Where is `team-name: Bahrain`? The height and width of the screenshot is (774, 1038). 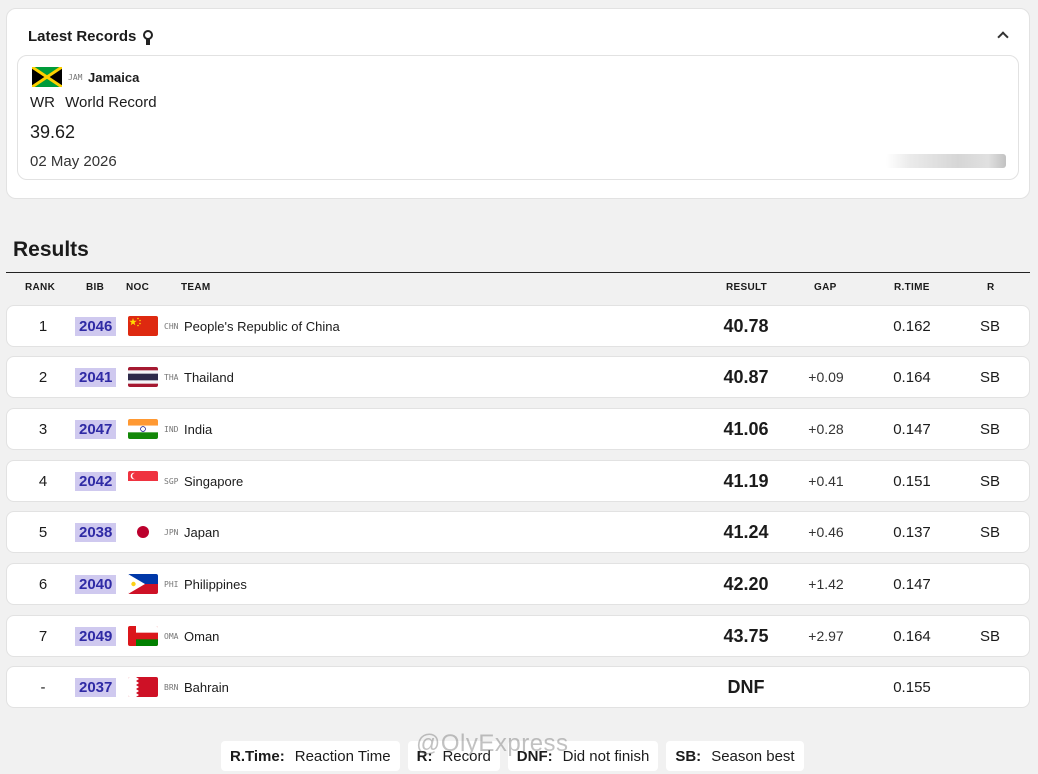 team-name: Bahrain is located at coordinates (206, 687).